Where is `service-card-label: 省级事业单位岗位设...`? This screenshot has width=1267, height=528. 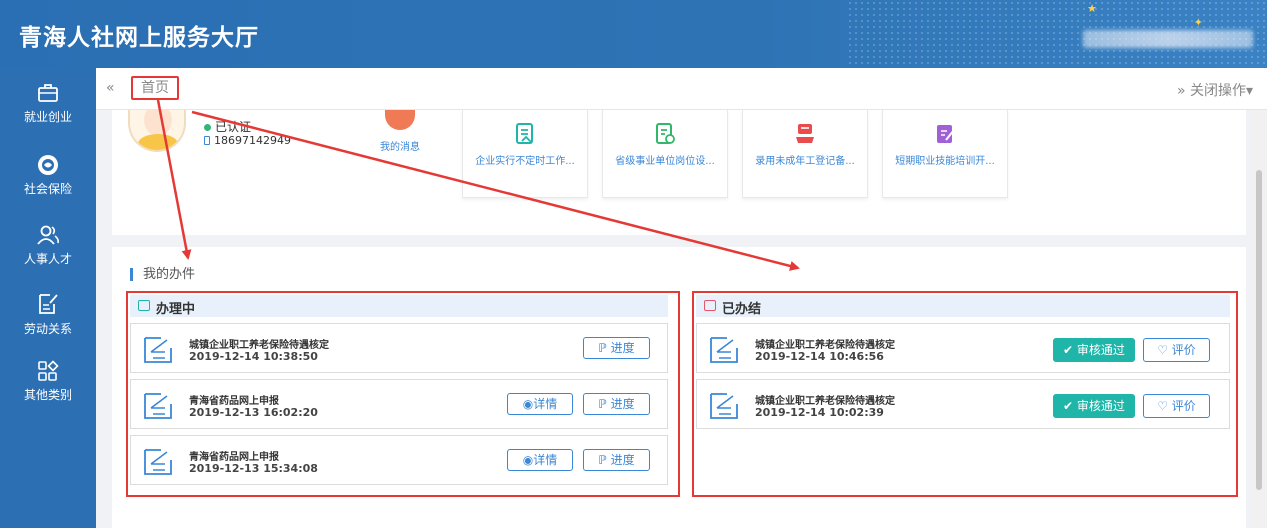
service-card-label: 省级事业单位岗位设... is located at coordinates (665, 161).